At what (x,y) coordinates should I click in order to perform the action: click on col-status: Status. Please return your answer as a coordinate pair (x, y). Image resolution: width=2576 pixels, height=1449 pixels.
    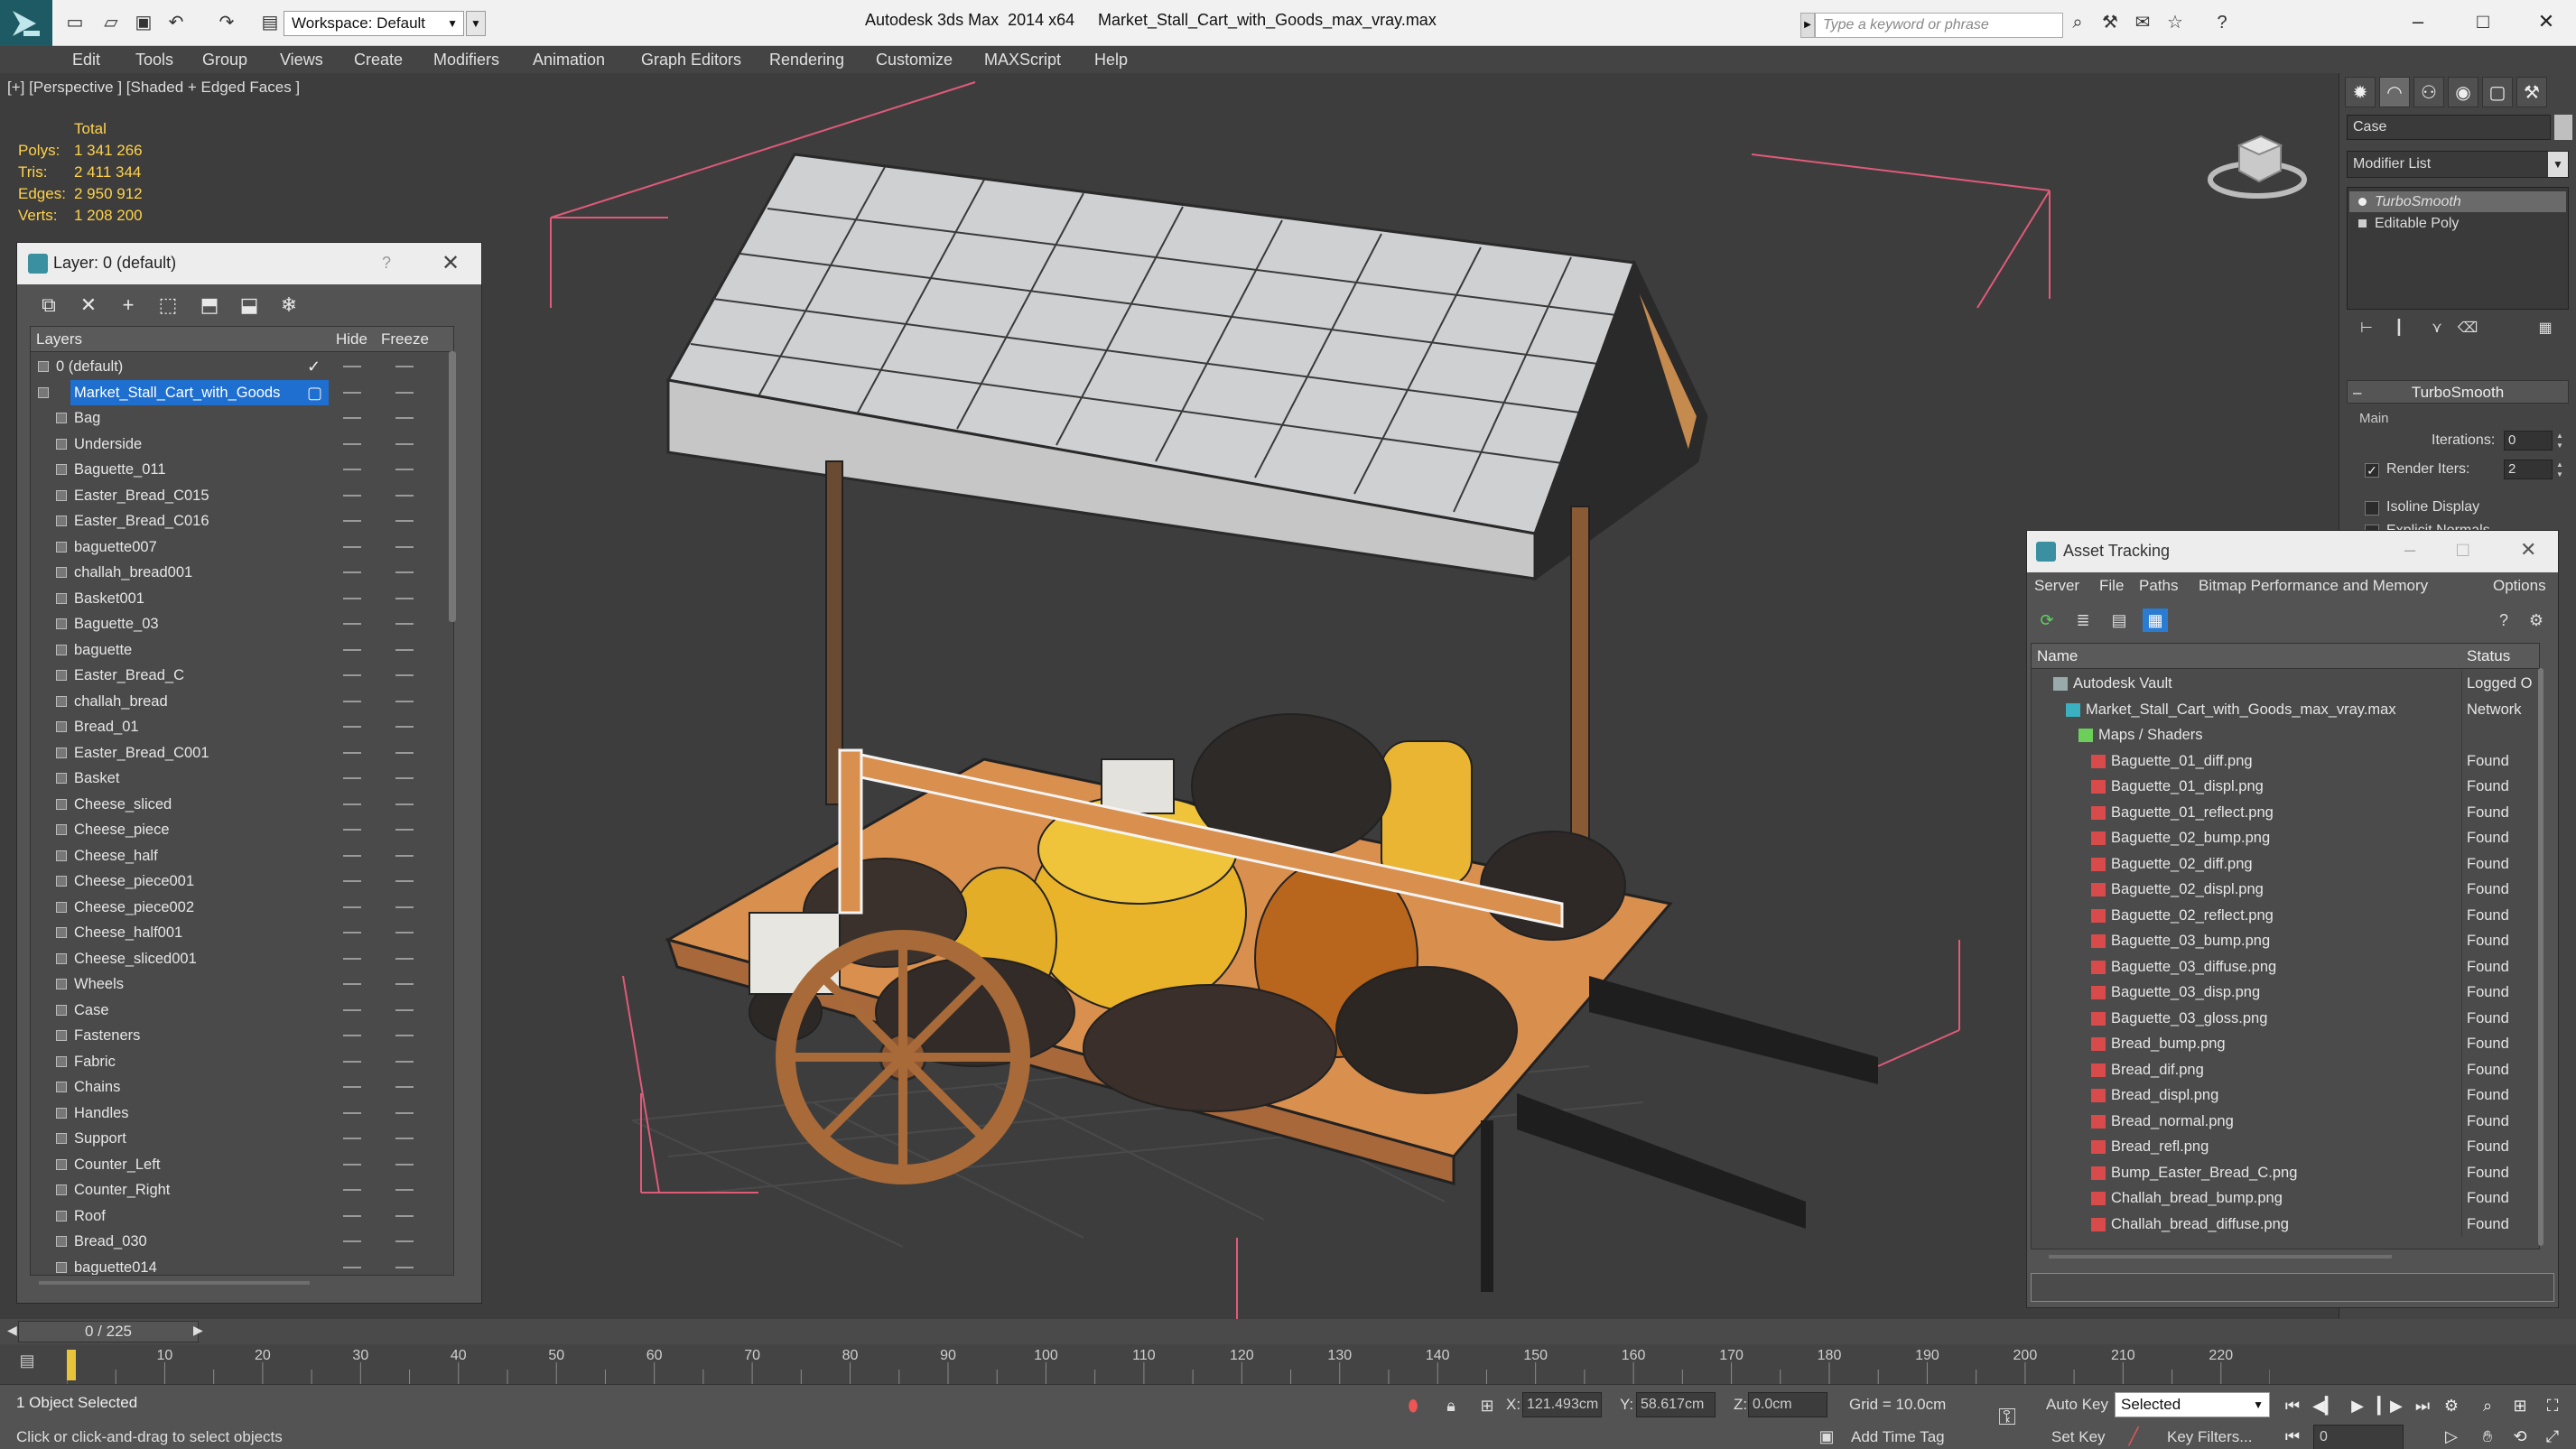
    Looking at the image, I should click on (2488, 656).